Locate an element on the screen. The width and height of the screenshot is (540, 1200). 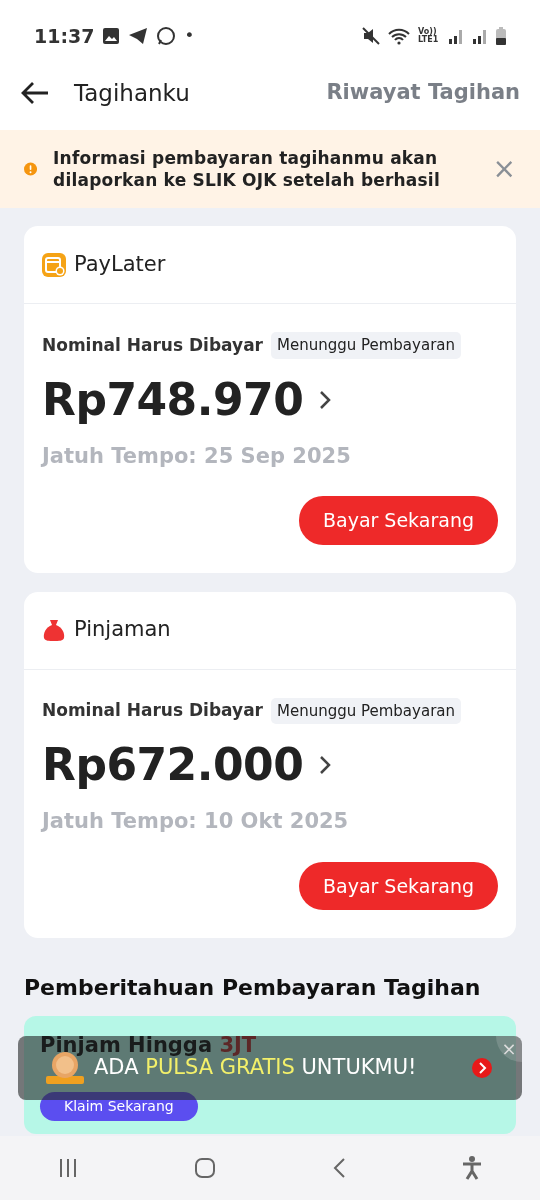
home-icon is located at coordinates (205, 1168).